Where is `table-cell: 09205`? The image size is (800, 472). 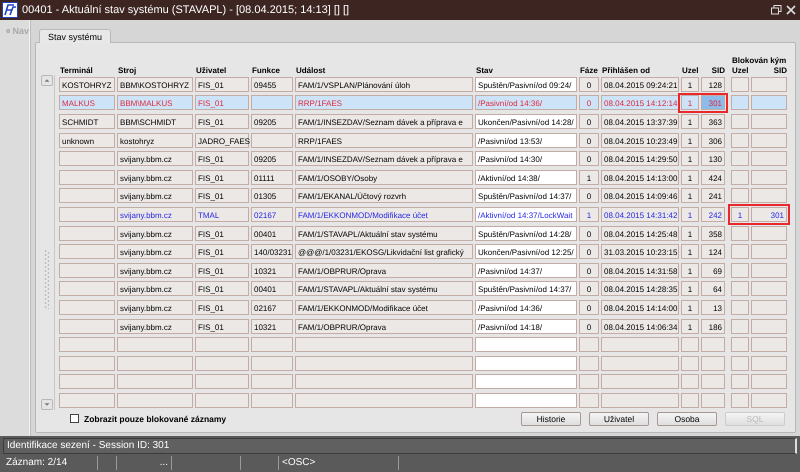
table-cell: 09205 is located at coordinates (272, 158).